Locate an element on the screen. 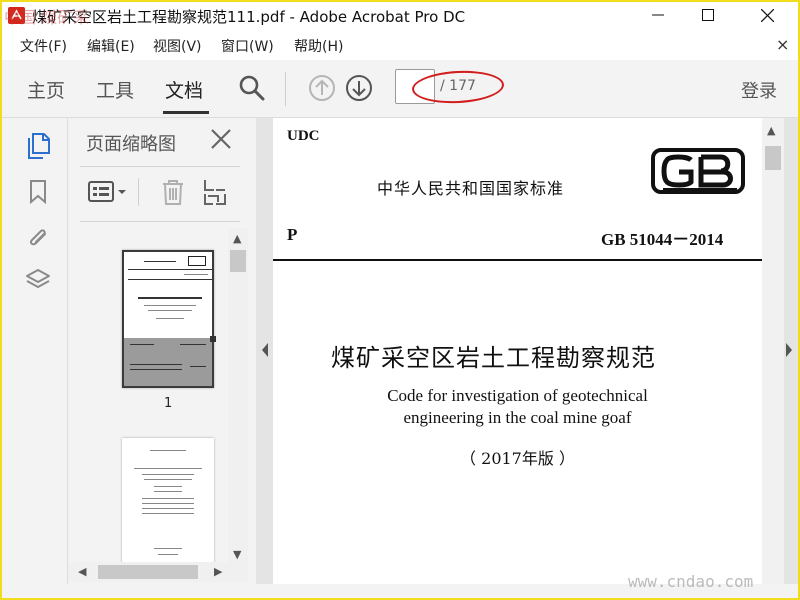 This screenshot has height=600, width=800. panel-title: 页面缩略图 is located at coordinates (131, 144).